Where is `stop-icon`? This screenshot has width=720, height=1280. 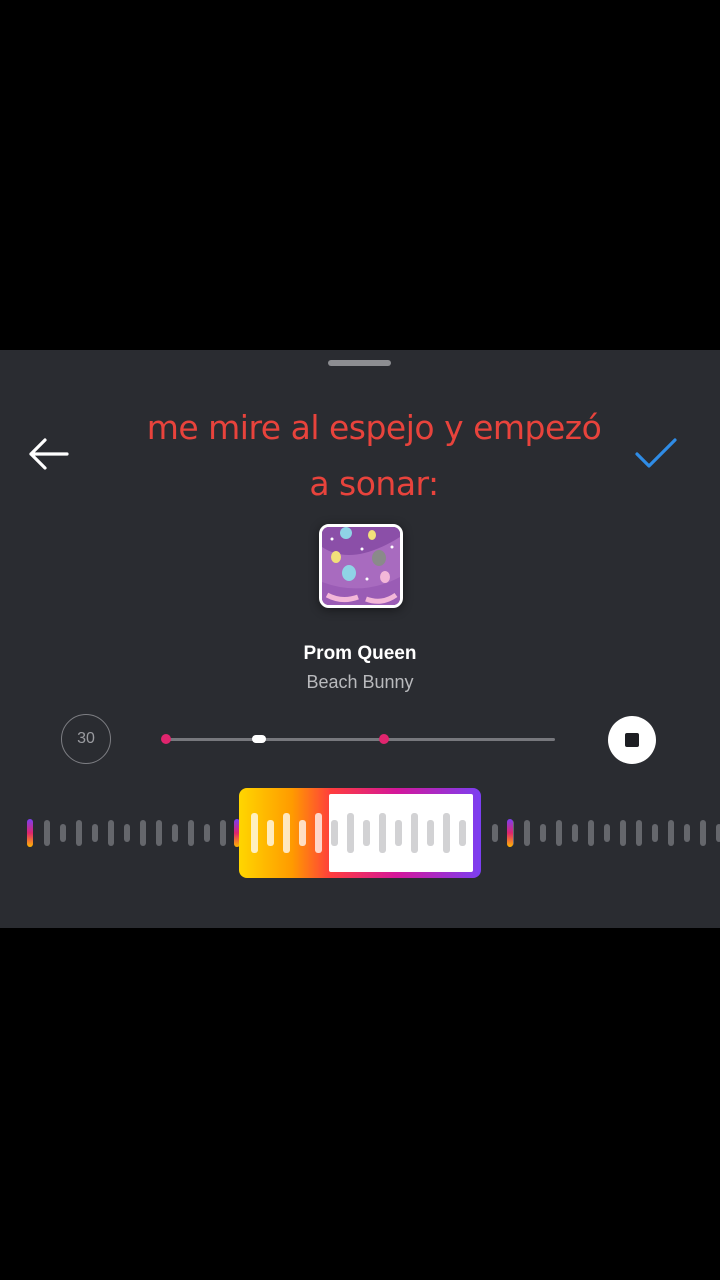 stop-icon is located at coordinates (632, 740).